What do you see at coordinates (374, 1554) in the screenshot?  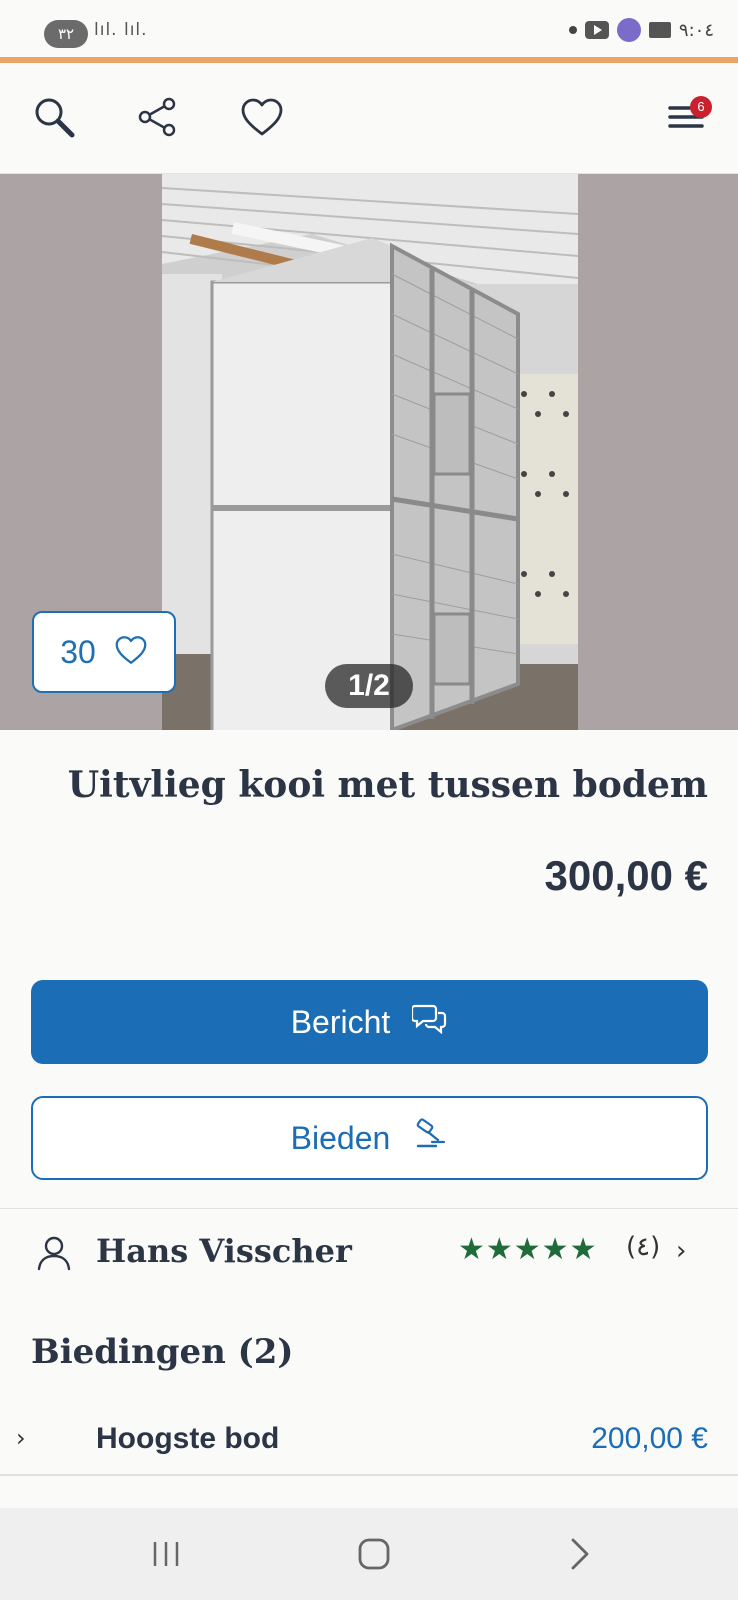 I see `home-icon` at bounding box center [374, 1554].